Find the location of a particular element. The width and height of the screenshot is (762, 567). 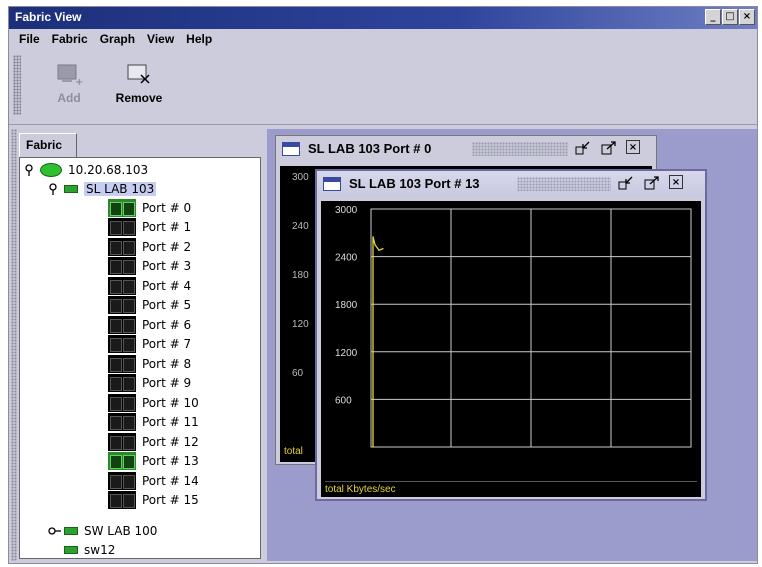

back-y-tick-label: 240 is located at coordinates (300, 226).